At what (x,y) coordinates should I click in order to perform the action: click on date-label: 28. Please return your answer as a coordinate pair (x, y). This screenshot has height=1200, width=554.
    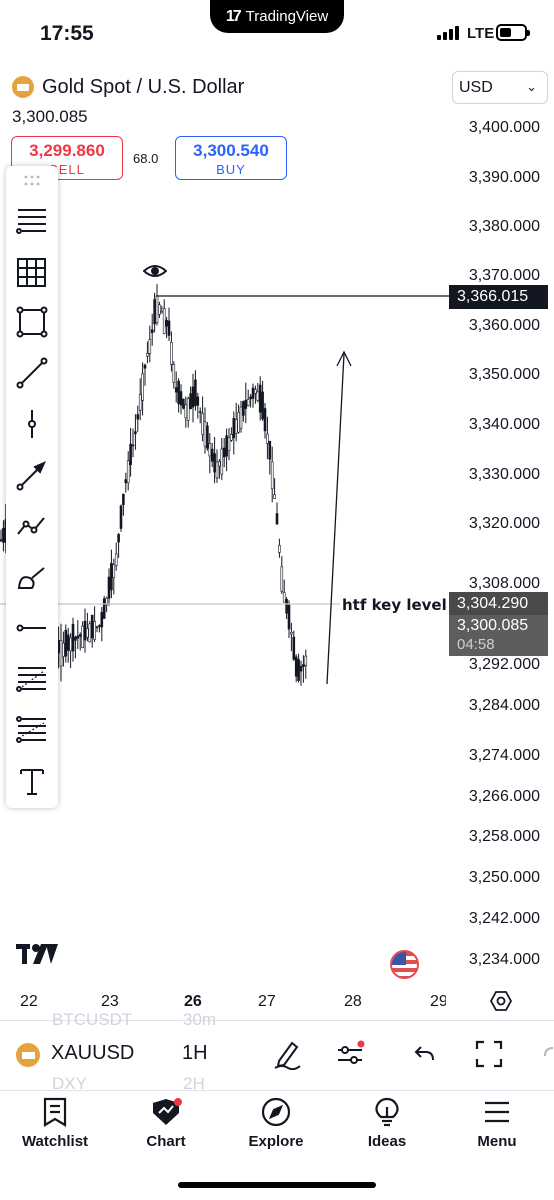
    Looking at the image, I should click on (353, 1001).